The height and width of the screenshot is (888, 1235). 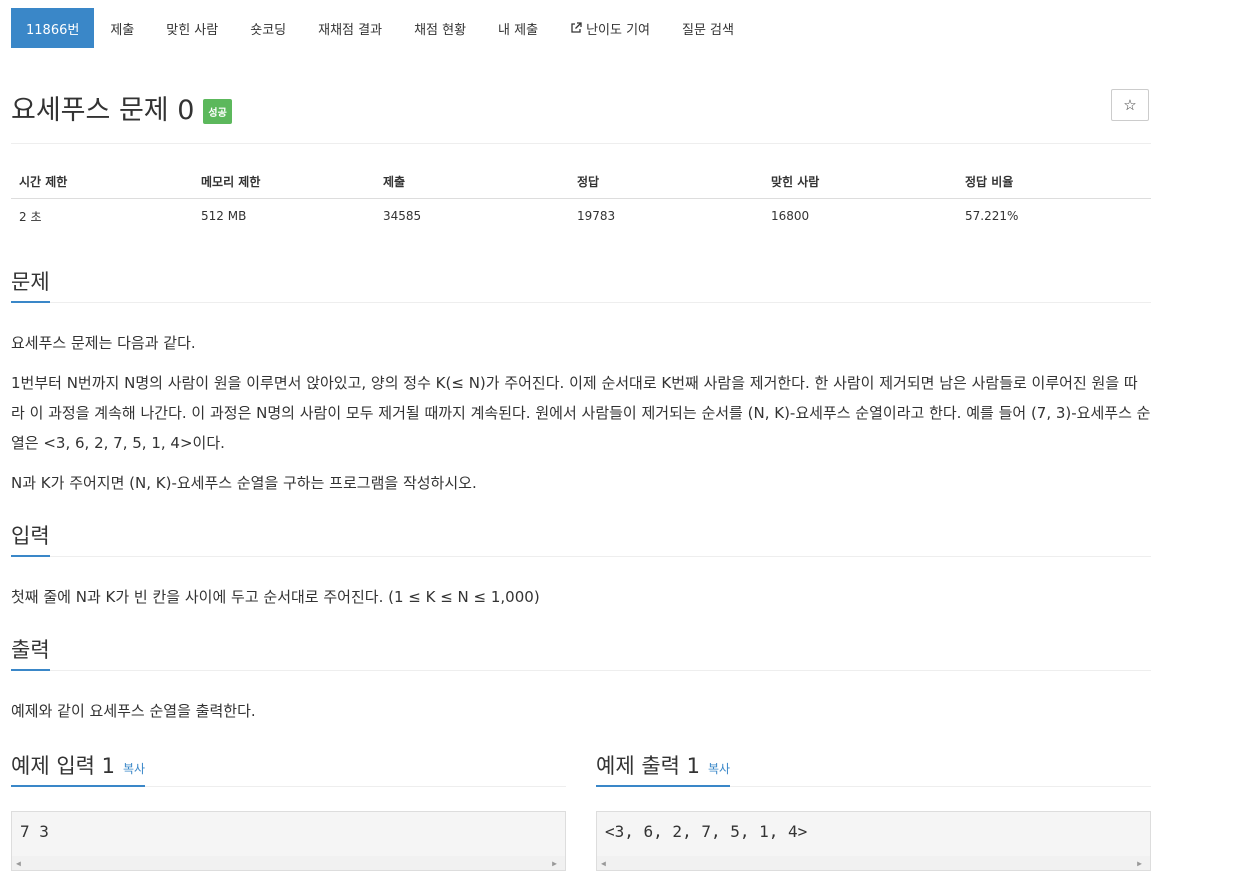 I want to click on tab-submit: 제출, so click(x=122, y=28).